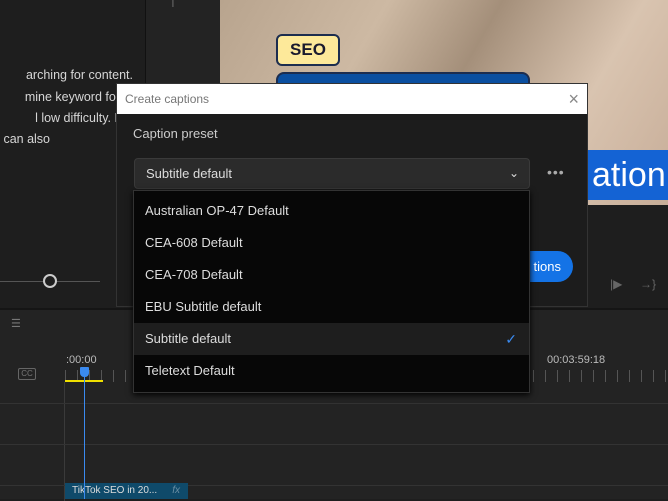 The height and width of the screenshot is (501, 668). I want to click on close-icon: ×, so click(573, 99).